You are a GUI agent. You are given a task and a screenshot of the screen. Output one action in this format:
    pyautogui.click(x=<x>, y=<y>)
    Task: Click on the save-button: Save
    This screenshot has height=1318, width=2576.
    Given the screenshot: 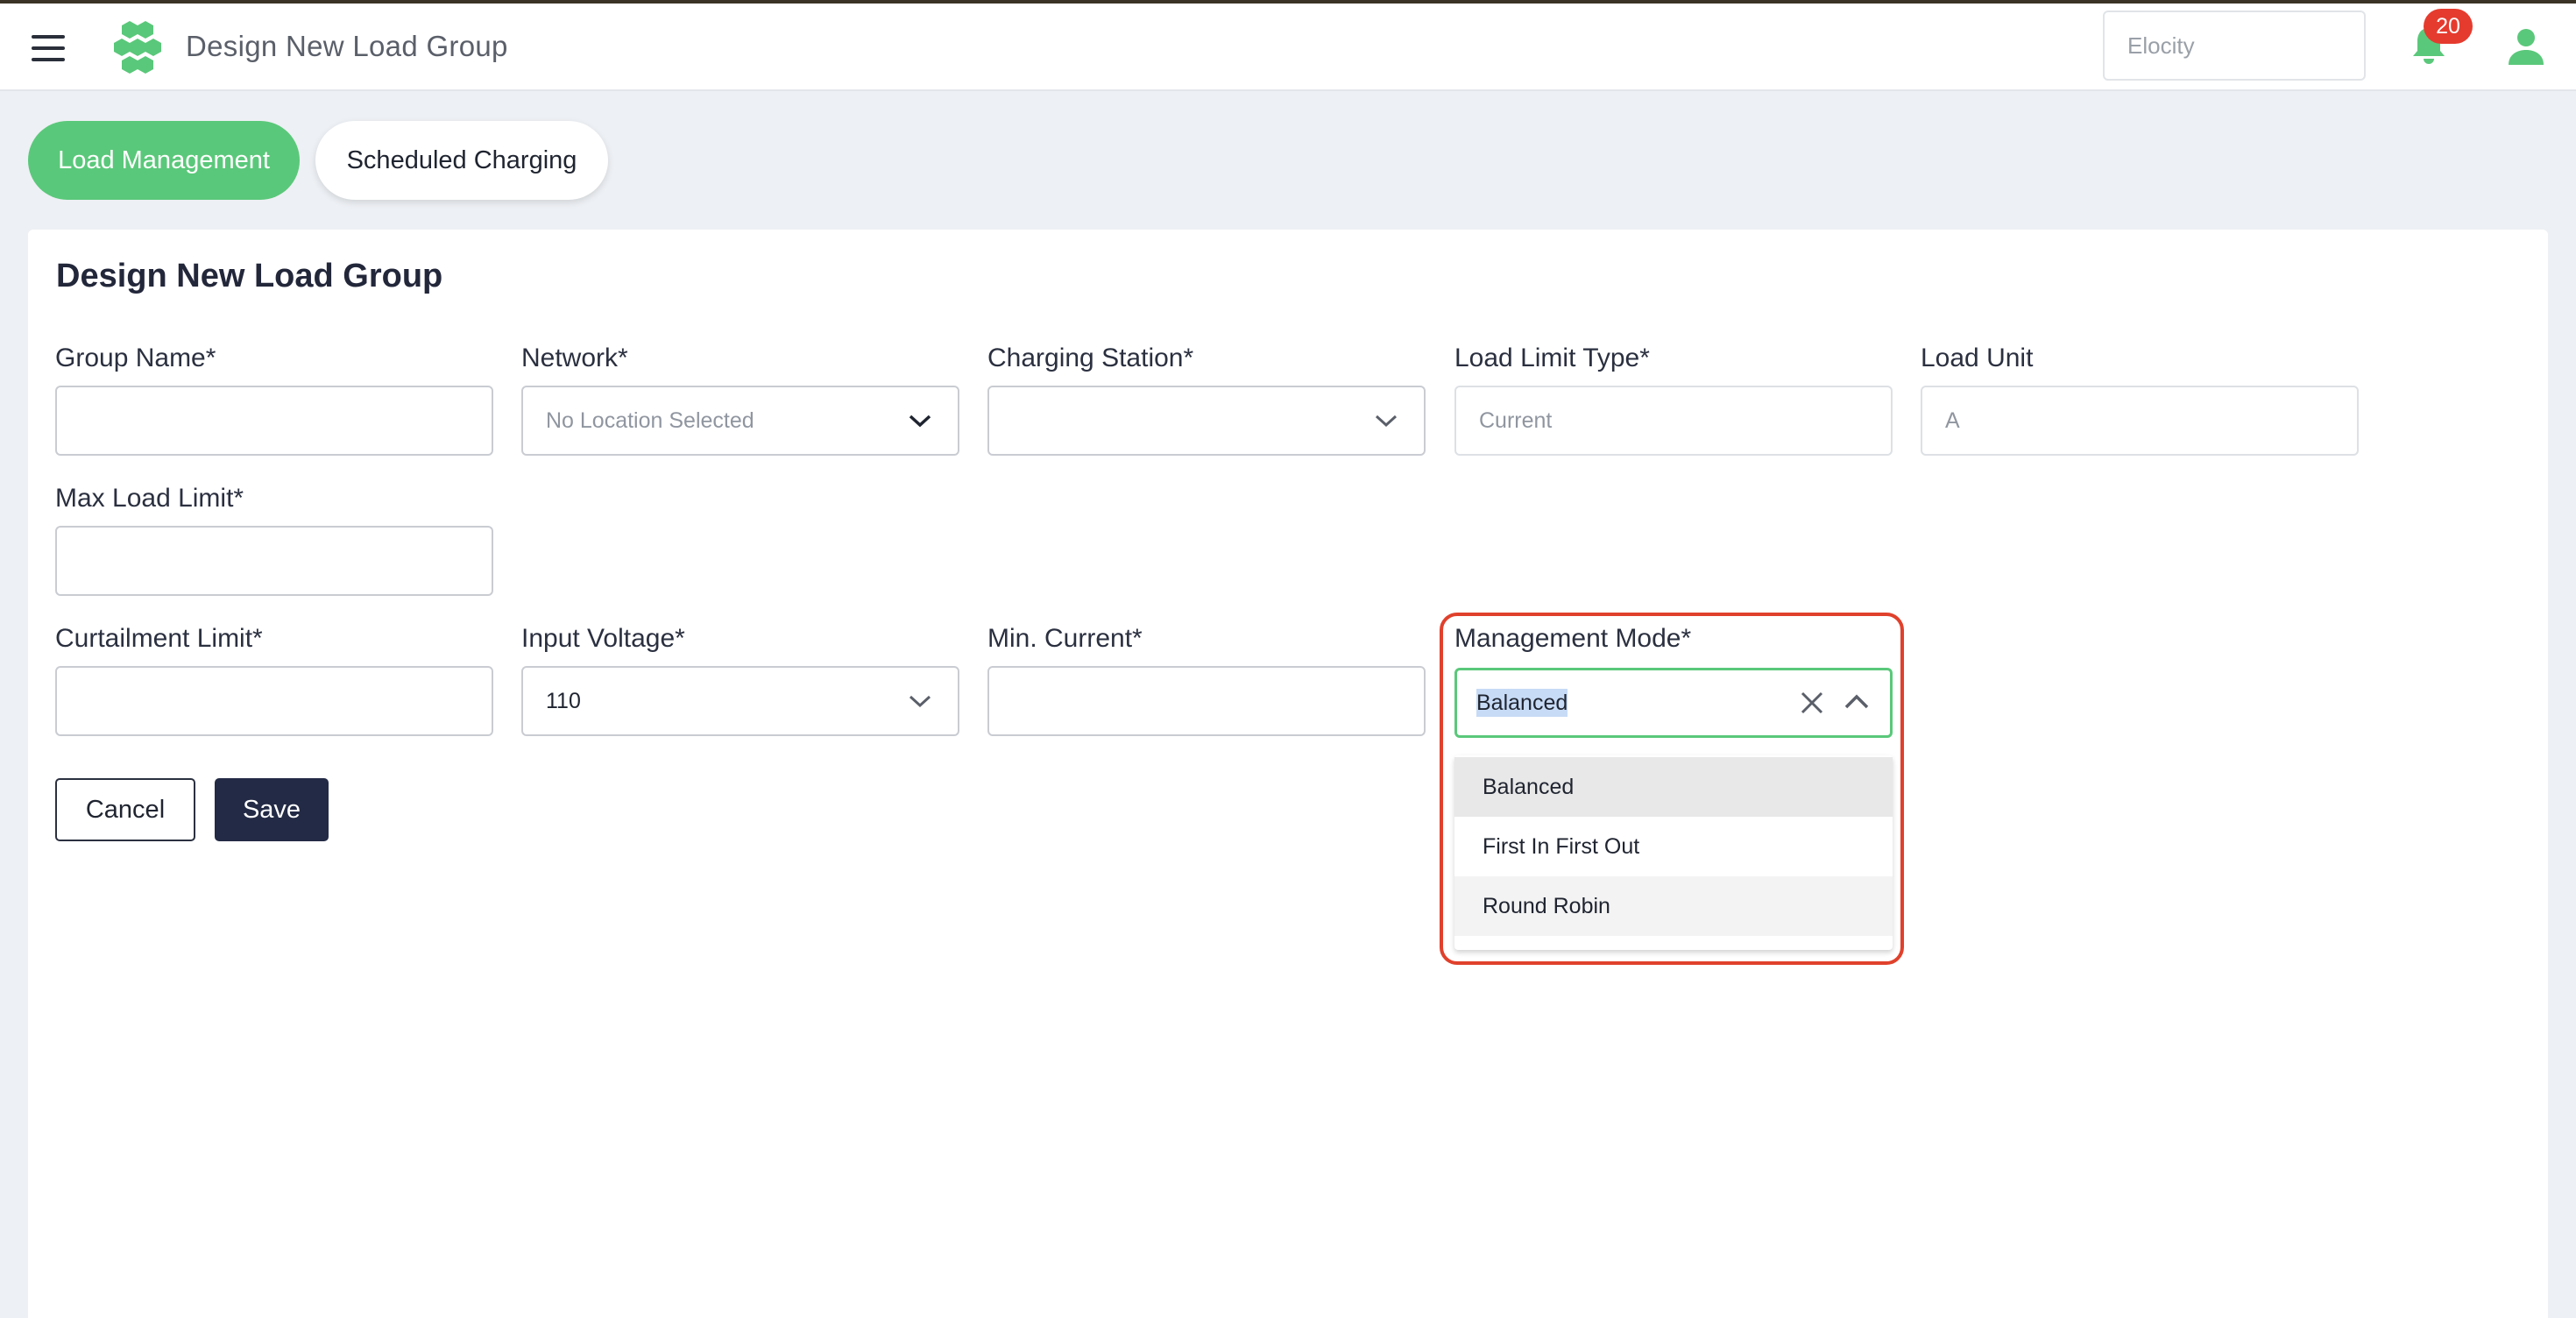 What is the action you would take?
    pyautogui.click(x=272, y=809)
    